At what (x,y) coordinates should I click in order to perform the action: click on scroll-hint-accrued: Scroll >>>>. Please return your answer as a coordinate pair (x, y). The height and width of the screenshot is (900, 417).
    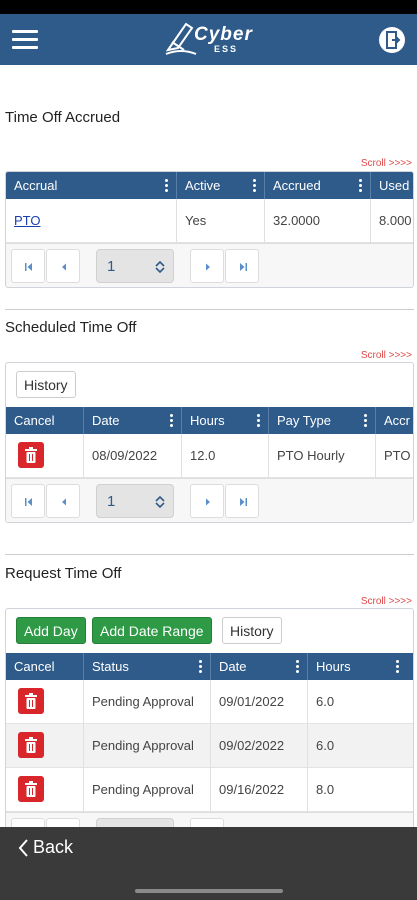
    Looking at the image, I should click on (386, 163).